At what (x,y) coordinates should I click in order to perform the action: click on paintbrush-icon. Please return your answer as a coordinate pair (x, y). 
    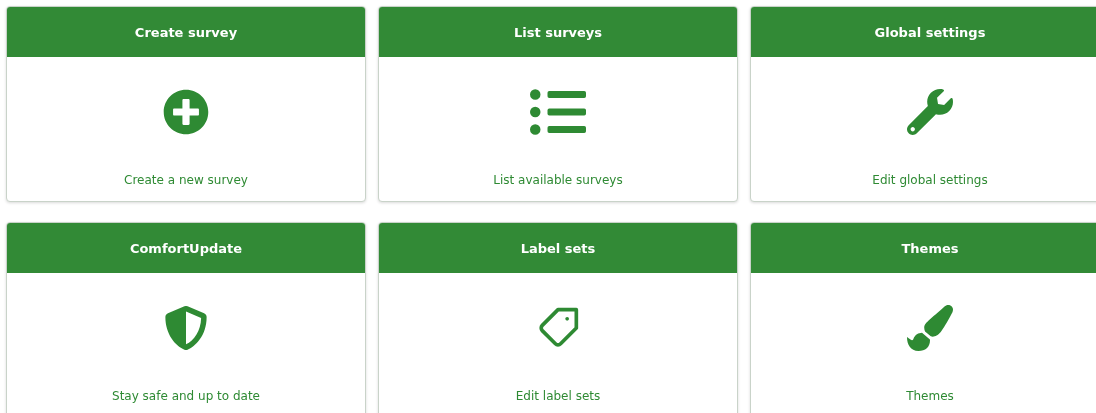
    Looking at the image, I should click on (930, 328).